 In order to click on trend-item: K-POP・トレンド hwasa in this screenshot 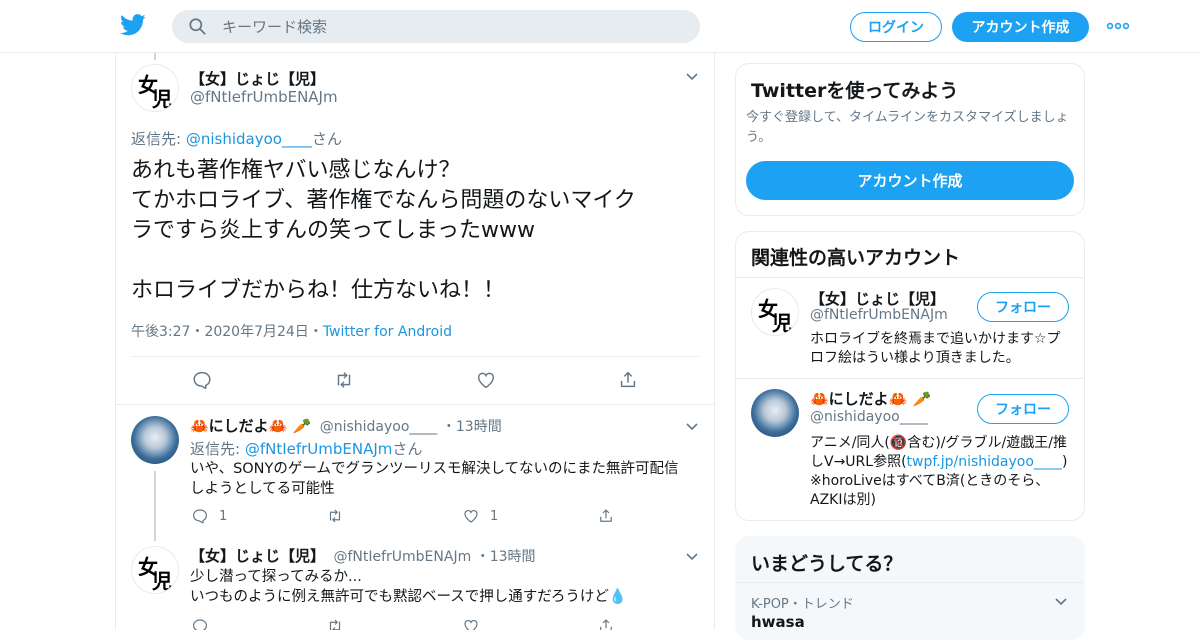, I will do `click(911, 613)`.